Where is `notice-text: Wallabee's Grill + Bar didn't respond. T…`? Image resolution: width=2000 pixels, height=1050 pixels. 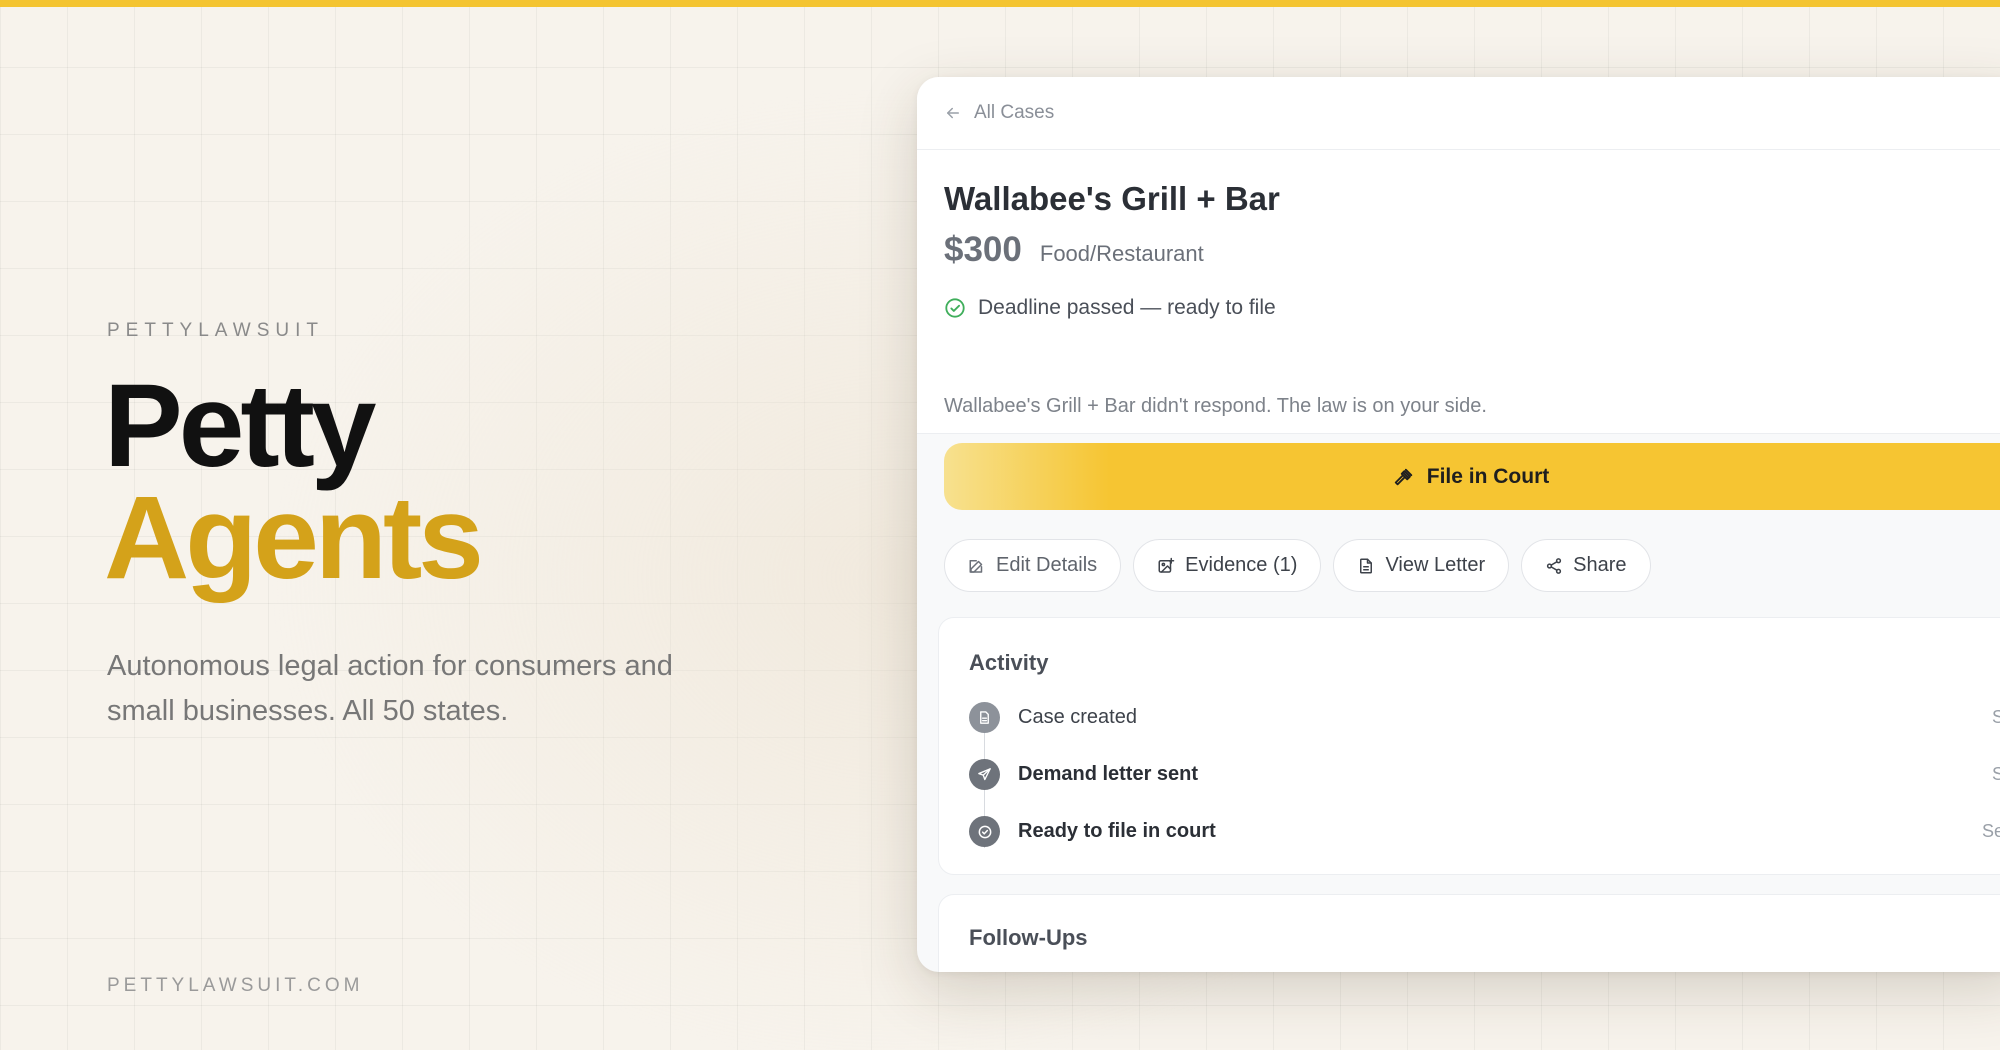 notice-text: Wallabee's Grill + Bar didn't respond. T… is located at coordinates (1215, 406).